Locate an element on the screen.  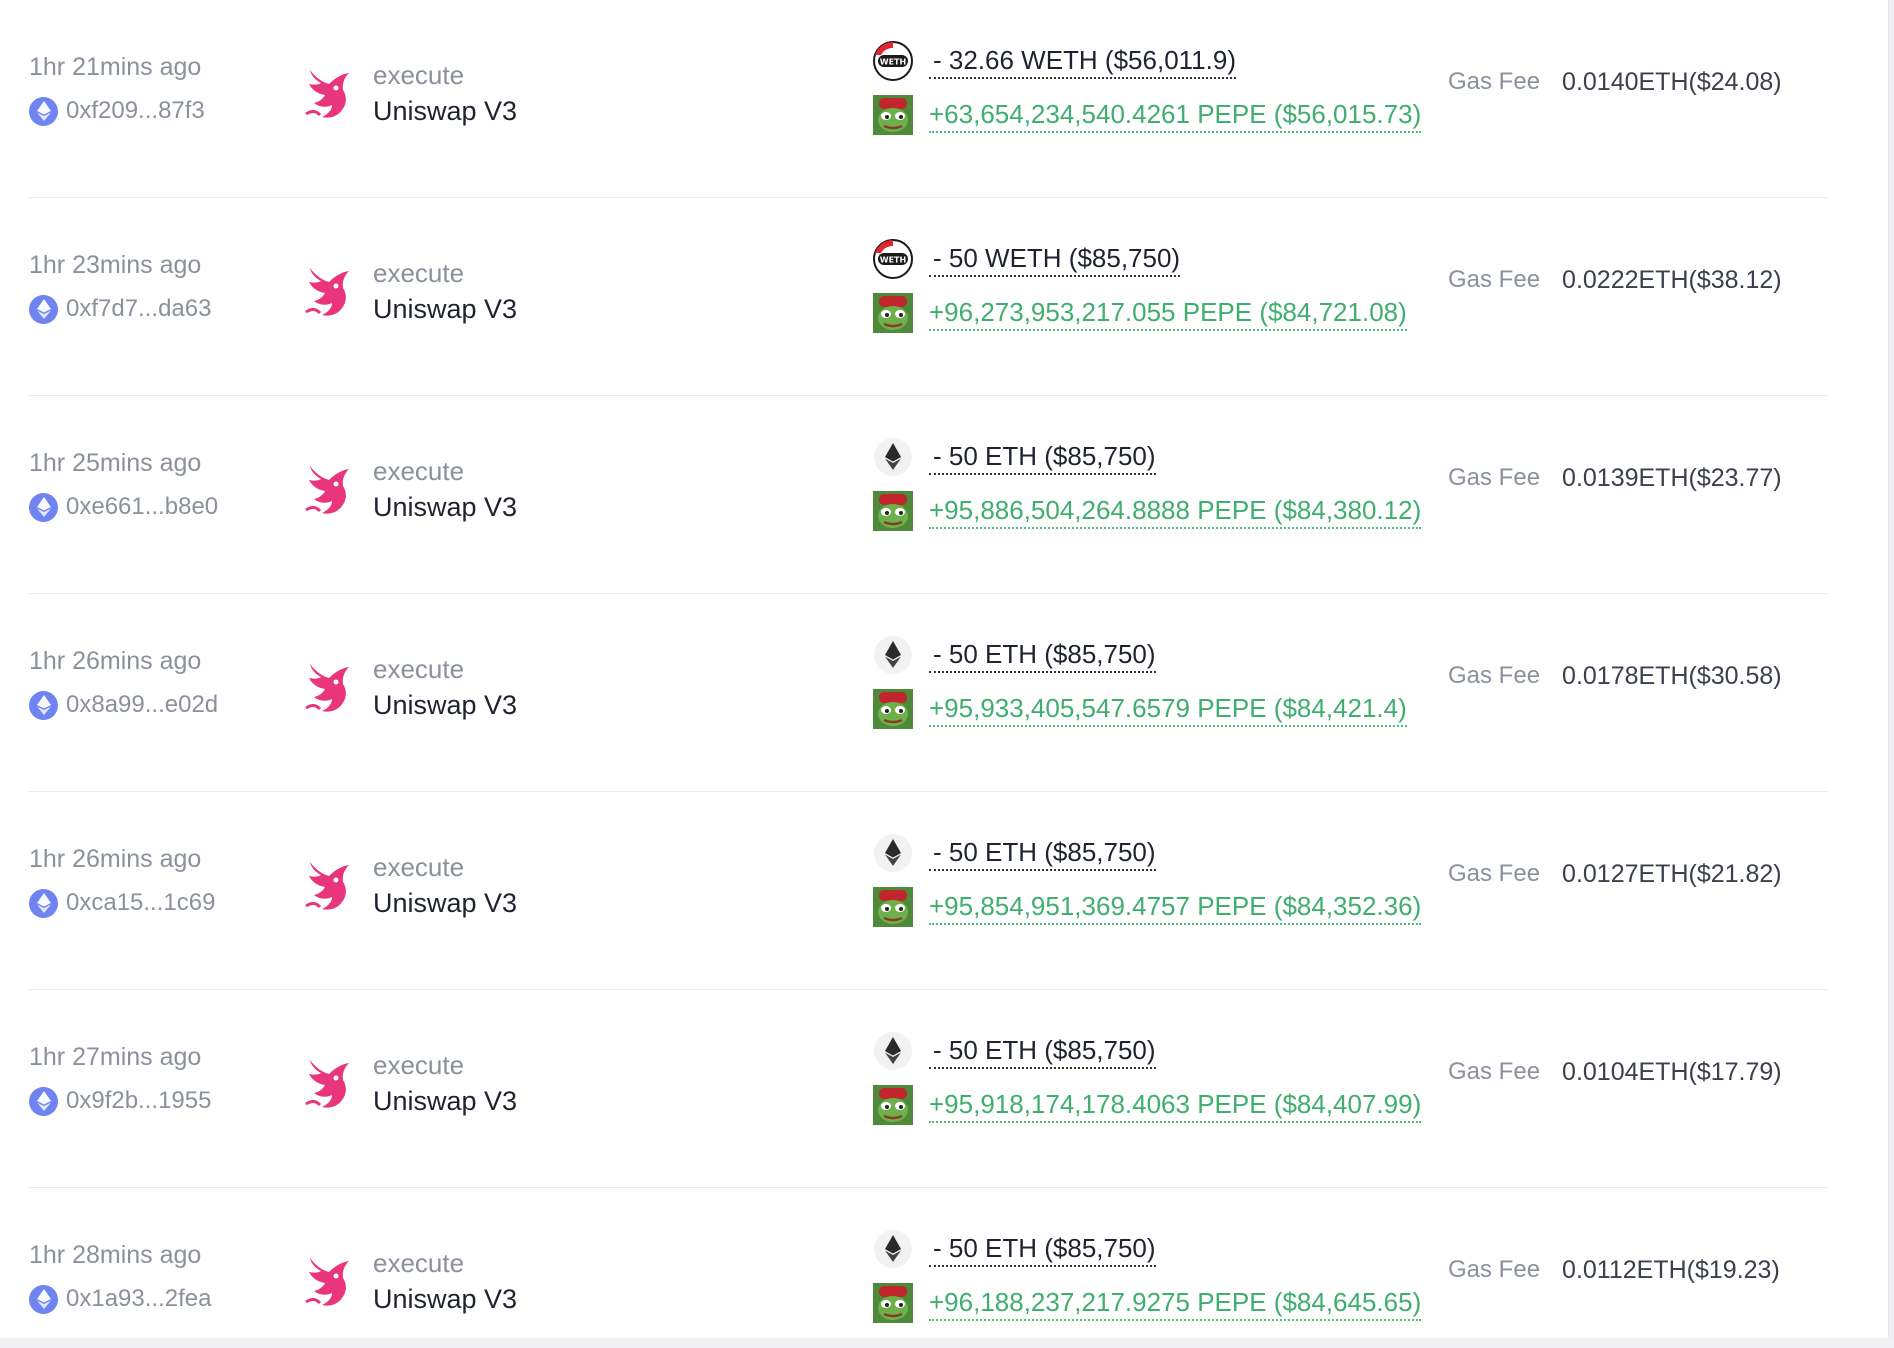
time-ago: 1hr 26mins ago is located at coordinates (115, 859).